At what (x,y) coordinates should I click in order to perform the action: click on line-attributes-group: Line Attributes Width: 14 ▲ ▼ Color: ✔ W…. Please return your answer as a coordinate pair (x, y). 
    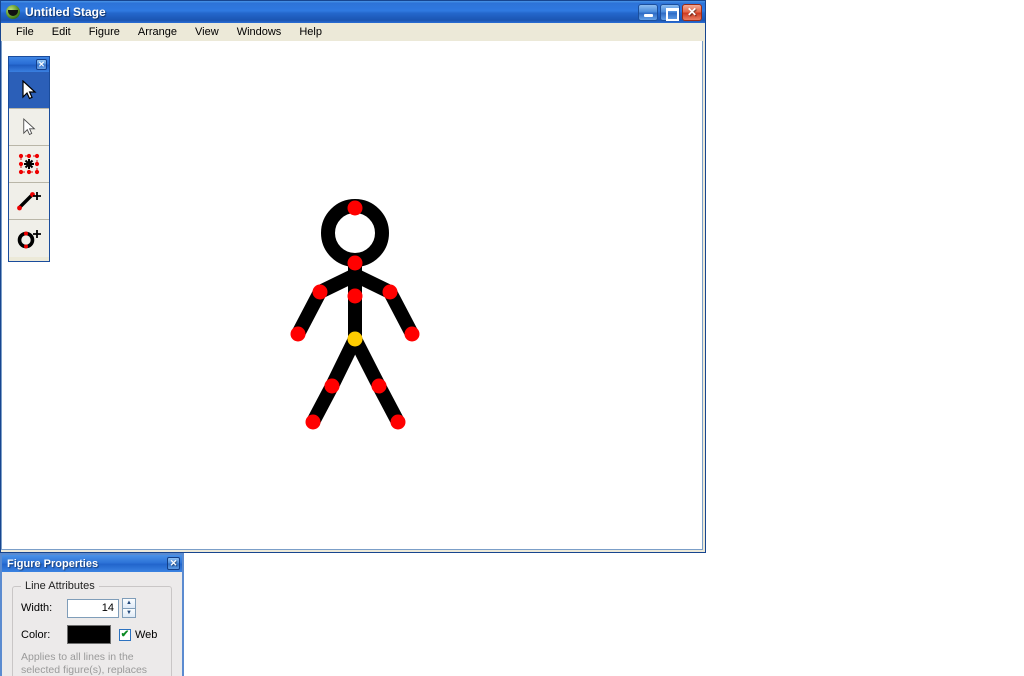
    Looking at the image, I should click on (92, 628).